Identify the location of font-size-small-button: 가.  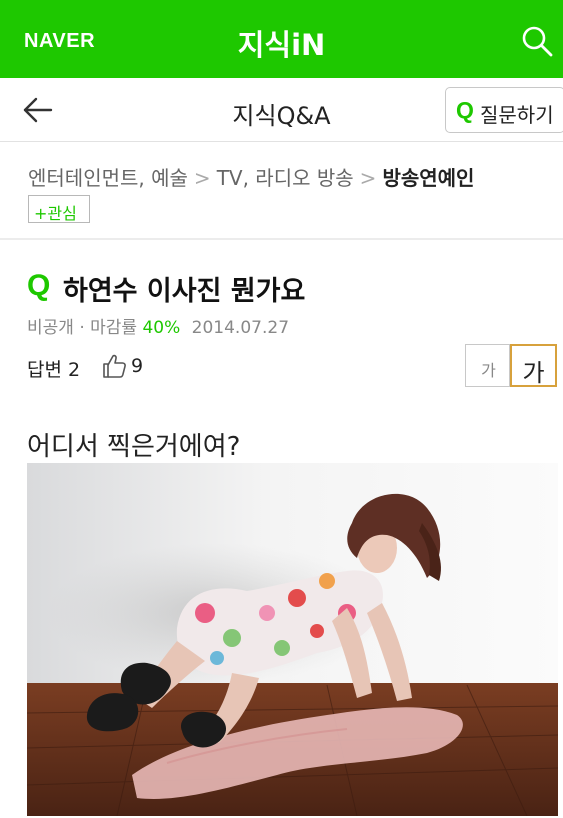
(487, 365).